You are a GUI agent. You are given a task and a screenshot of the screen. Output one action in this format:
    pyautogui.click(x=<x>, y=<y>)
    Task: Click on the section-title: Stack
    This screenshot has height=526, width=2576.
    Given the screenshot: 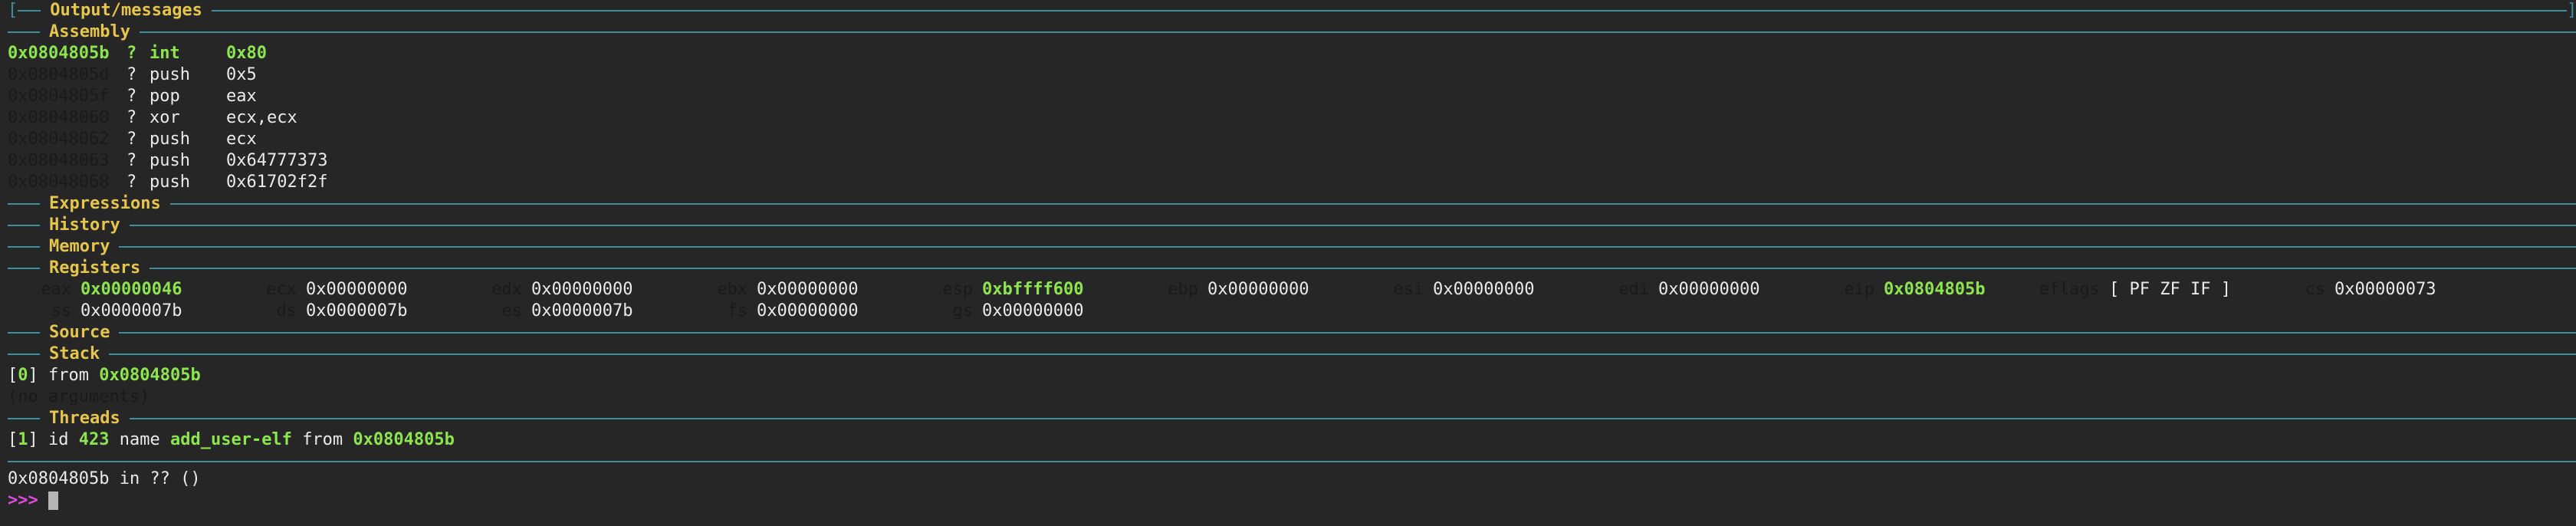 What is the action you would take?
    pyautogui.click(x=75, y=353)
    